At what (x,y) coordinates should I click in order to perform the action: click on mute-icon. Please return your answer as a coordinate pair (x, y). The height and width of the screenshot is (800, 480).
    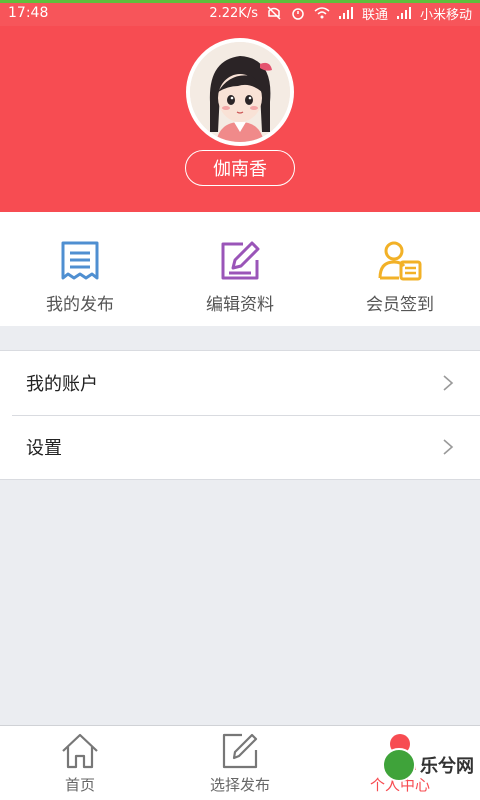
    Looking at the image, I should click on (274, 13).